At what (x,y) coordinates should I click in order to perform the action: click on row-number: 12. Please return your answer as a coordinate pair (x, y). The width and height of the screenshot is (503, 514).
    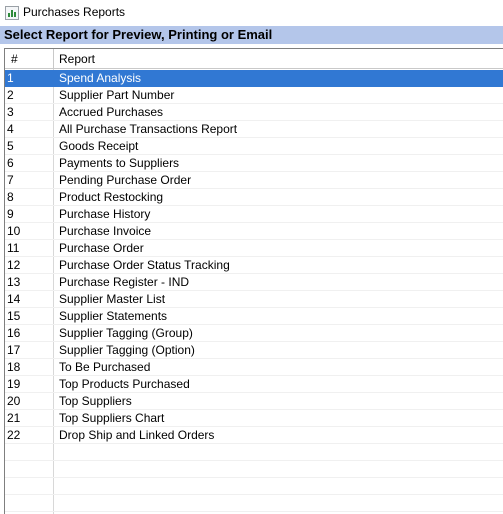
    Looking at the image, I should click on (14, 265).